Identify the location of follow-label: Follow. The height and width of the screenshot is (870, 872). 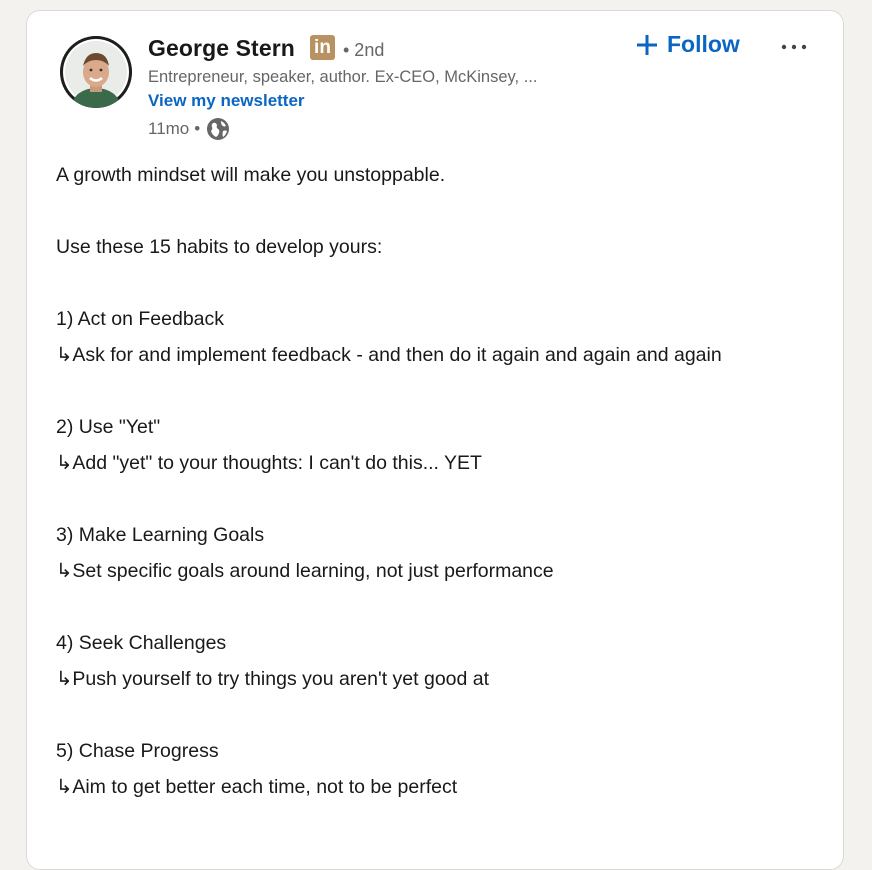
(703, 44).